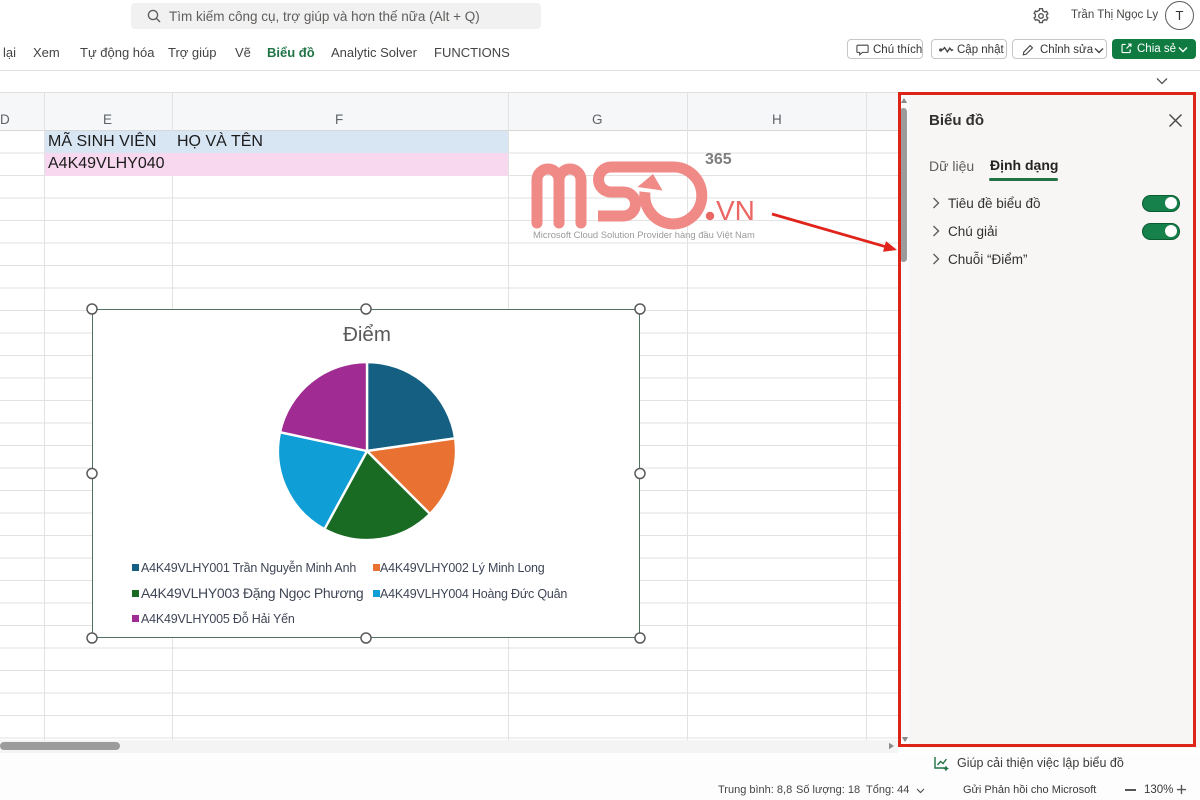  Describe the element at coordinates (735, 210) in the screenshot. I see `svg-text: VN` at that location.